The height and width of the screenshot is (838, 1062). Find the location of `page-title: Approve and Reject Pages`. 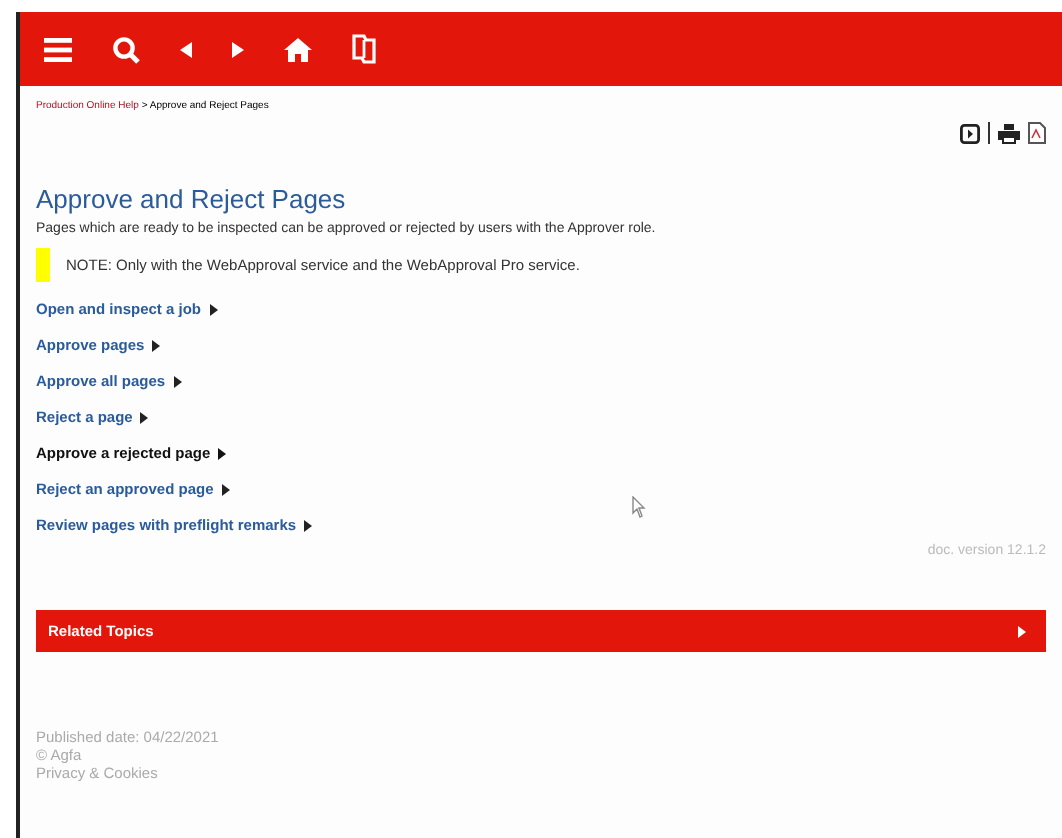

page-title: Approve and Reject Pages is located at coordinates (192, 199).